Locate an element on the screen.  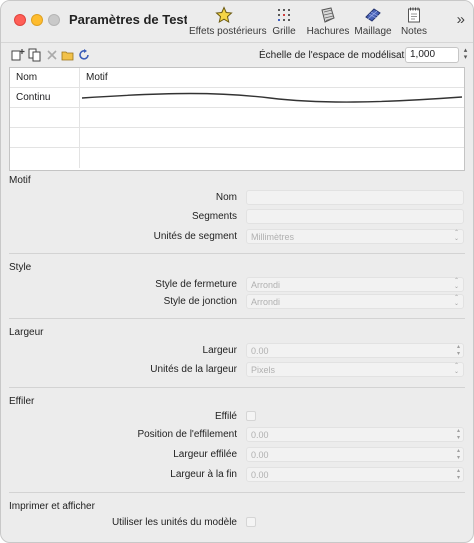
toolbar-label: Hachures is located at coordinates (328, 31).